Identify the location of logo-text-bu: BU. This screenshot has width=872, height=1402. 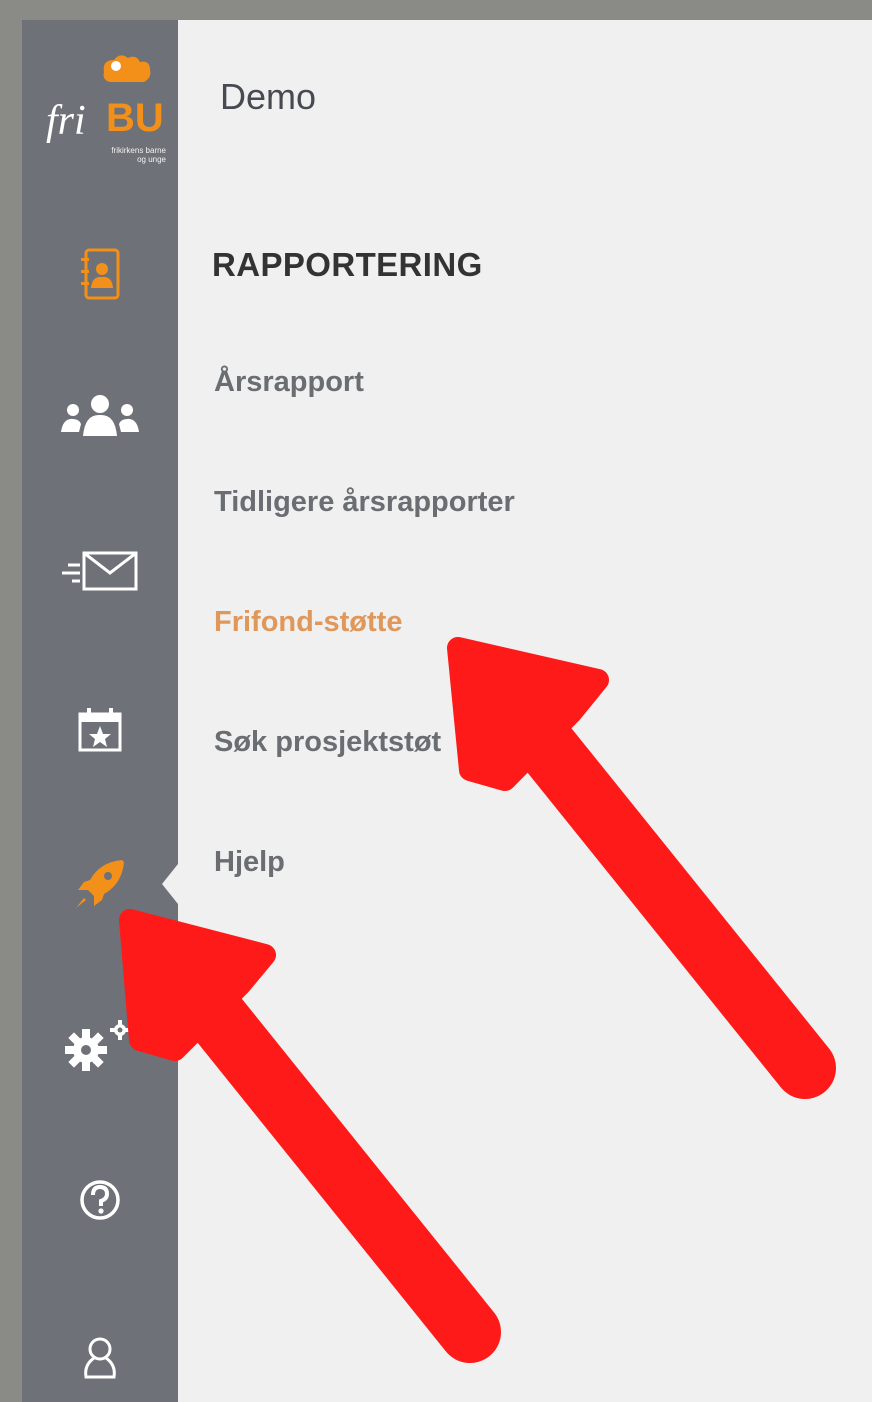
(135, 118).